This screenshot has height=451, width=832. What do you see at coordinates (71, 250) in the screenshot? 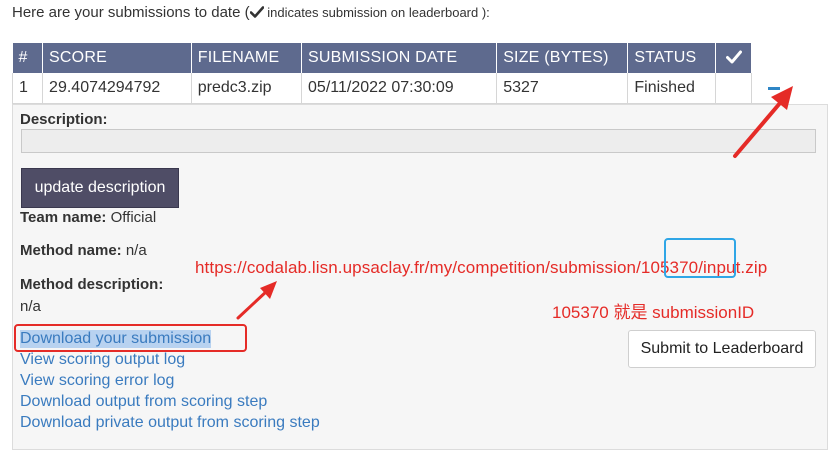
I see `method-name-label: Method name:` at bounding box center [71, 250].